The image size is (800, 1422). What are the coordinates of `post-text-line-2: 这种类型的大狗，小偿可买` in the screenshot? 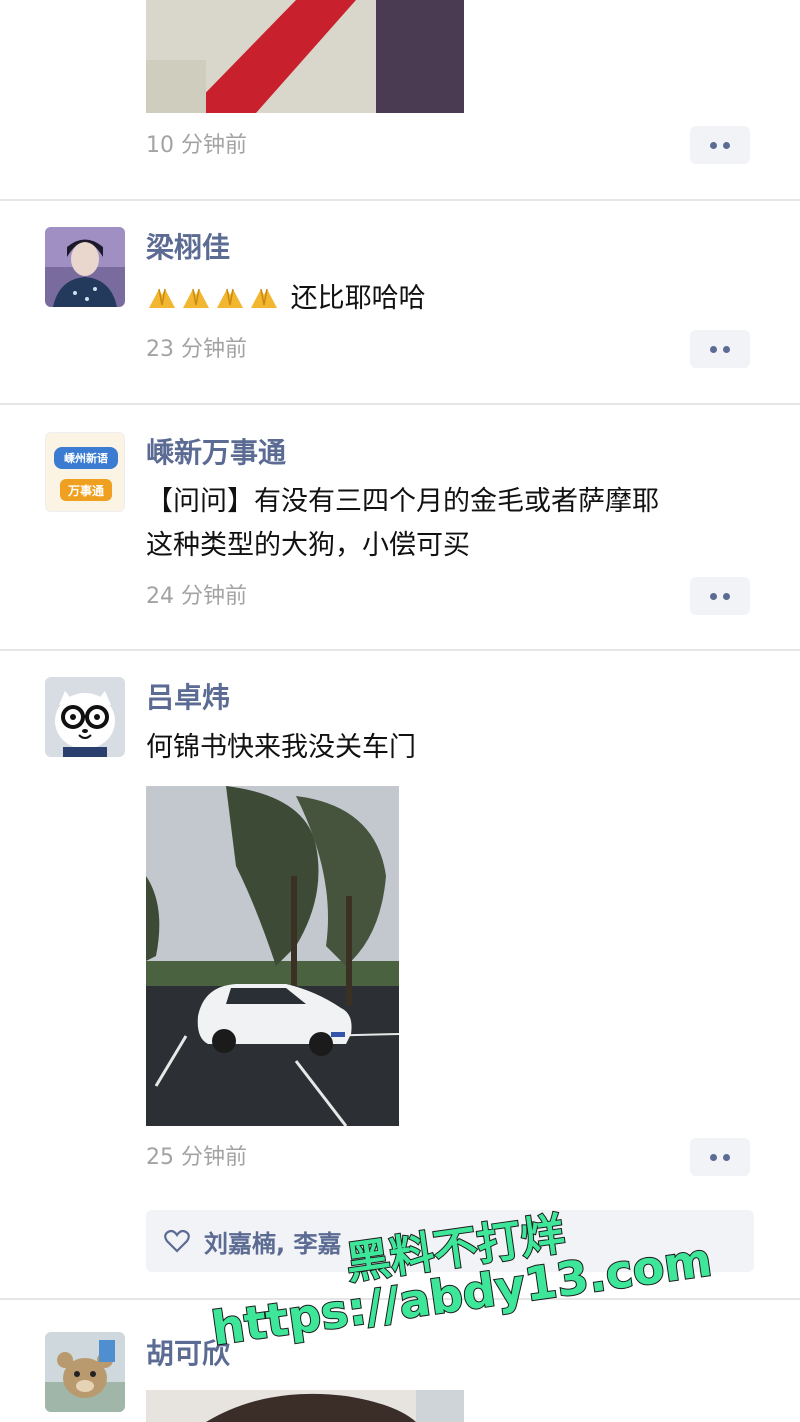 It's located at (308, 545).